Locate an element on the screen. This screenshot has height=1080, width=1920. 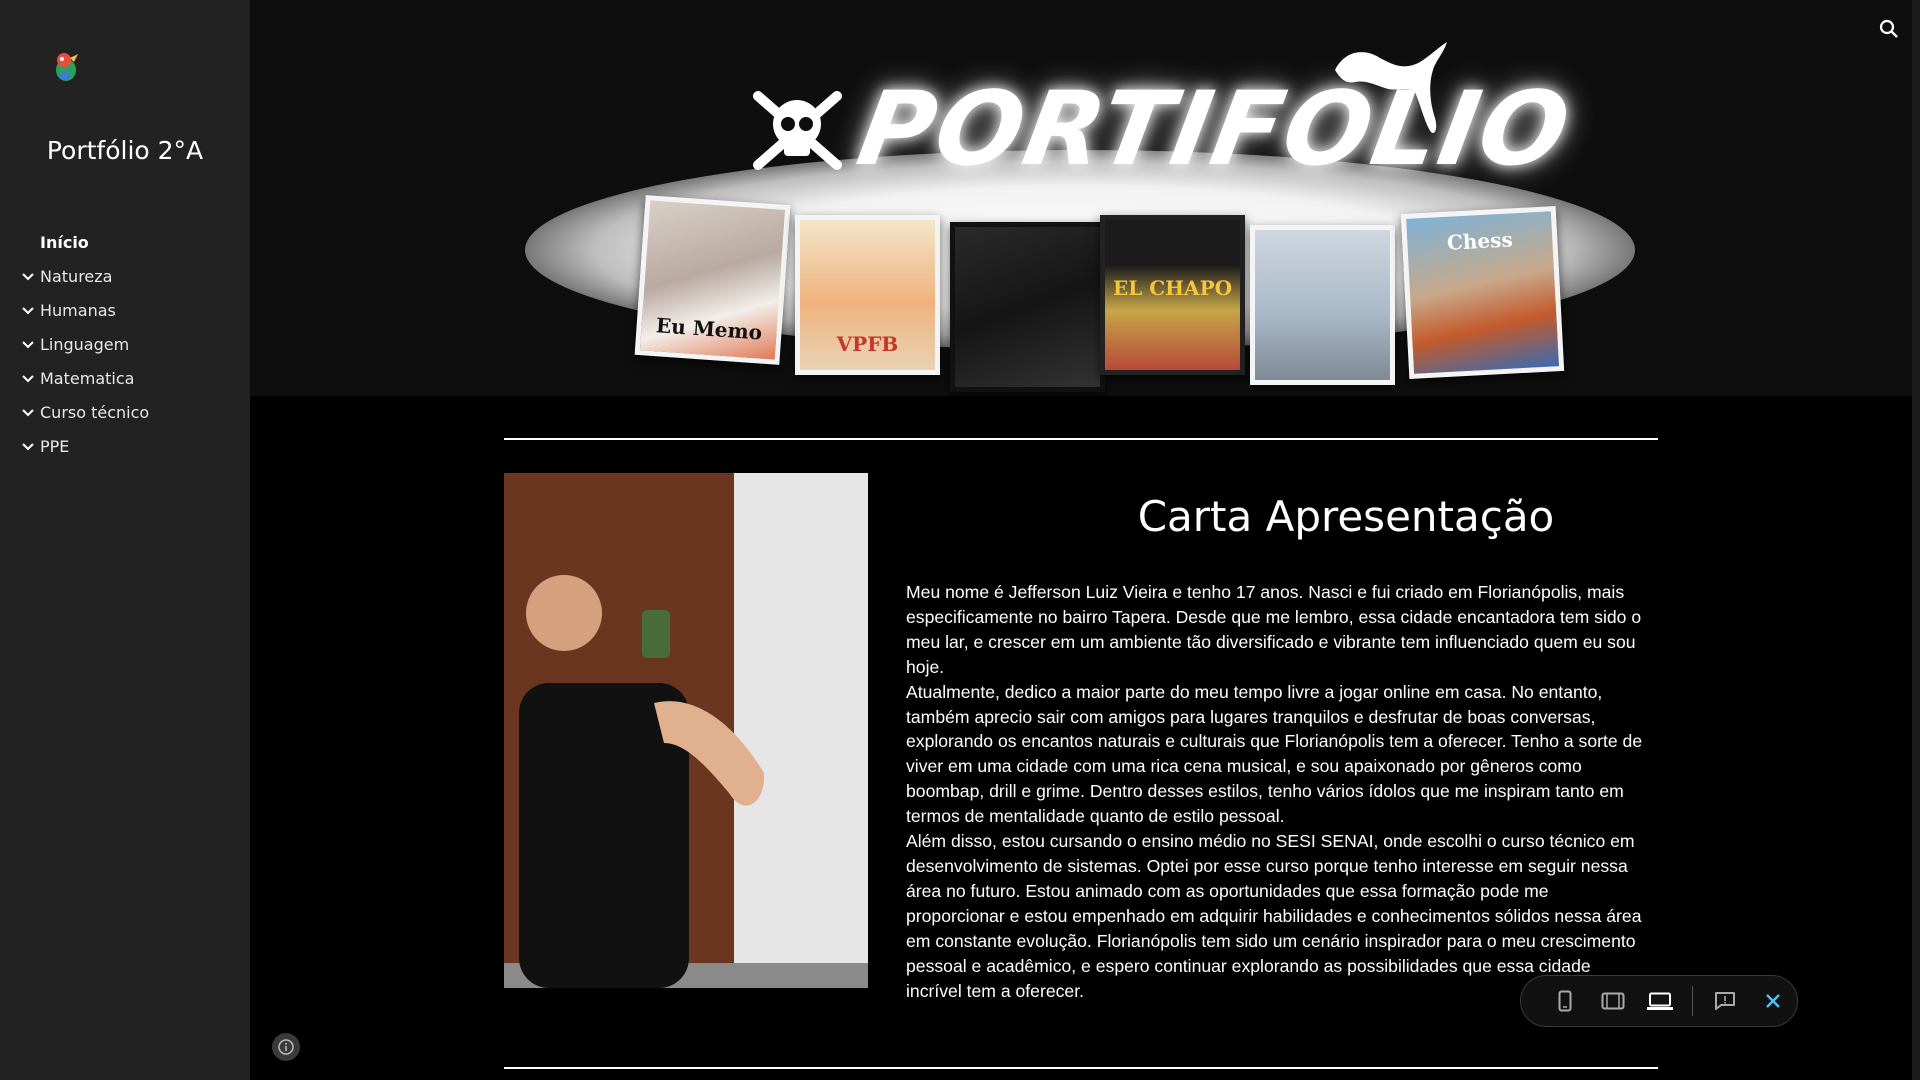
page-title: Carta Apresentação is located at coordinates (1346, 516).